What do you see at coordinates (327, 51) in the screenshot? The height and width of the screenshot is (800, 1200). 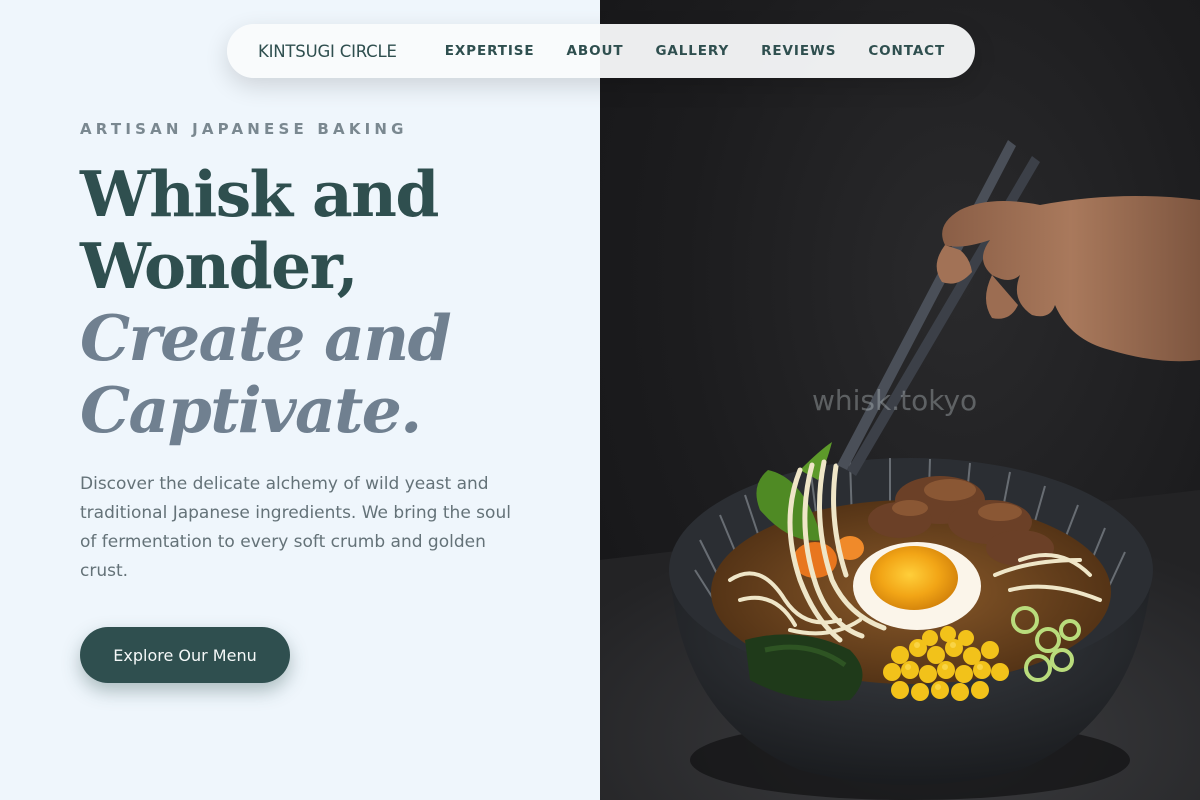 I see `brand-logo: KINTSUGI CIRCLE` at bounding box center [327, 51].